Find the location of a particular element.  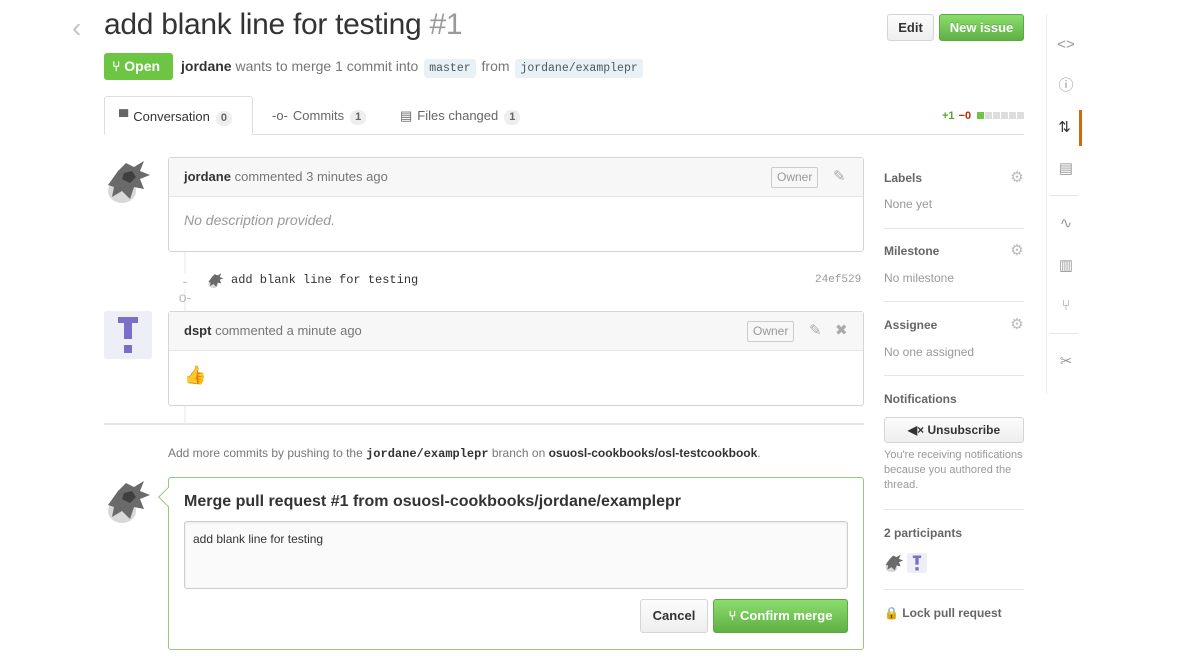

sidebar-milestone-title: Milestone is located at coordinates (954, 251).